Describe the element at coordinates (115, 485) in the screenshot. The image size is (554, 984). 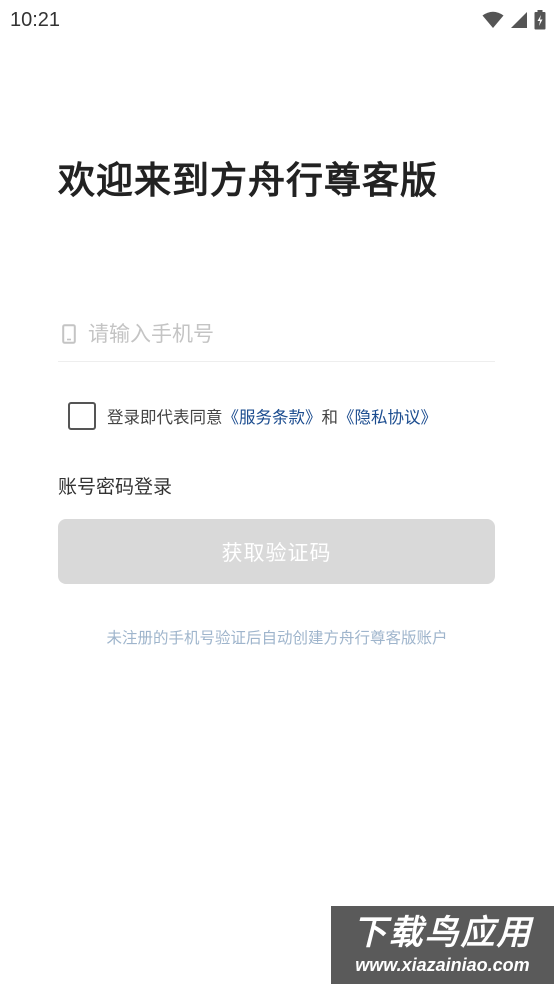
I see `account-password-login-link: 账号密码登录` at that location.